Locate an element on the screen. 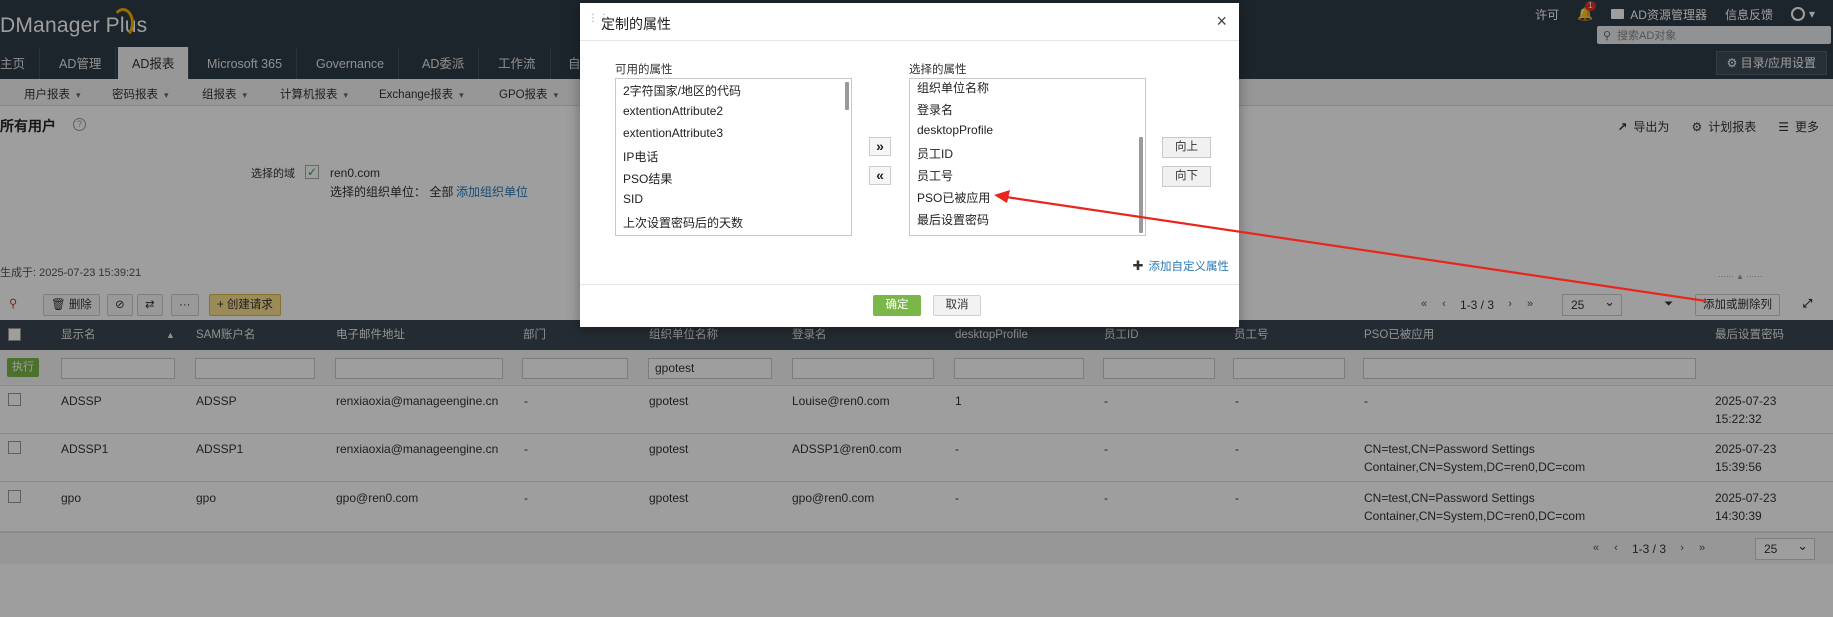 The height and width of the screenshot is (617, 1833). list-item: 组织单位名称 is located at coordinates (953, 87).